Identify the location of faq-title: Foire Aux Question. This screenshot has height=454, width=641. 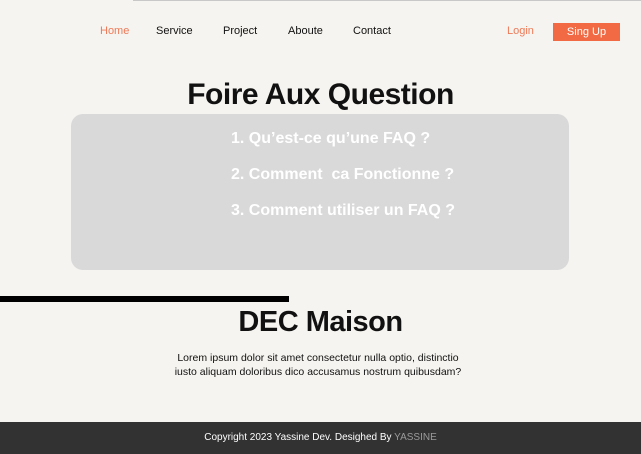
(320, 94).